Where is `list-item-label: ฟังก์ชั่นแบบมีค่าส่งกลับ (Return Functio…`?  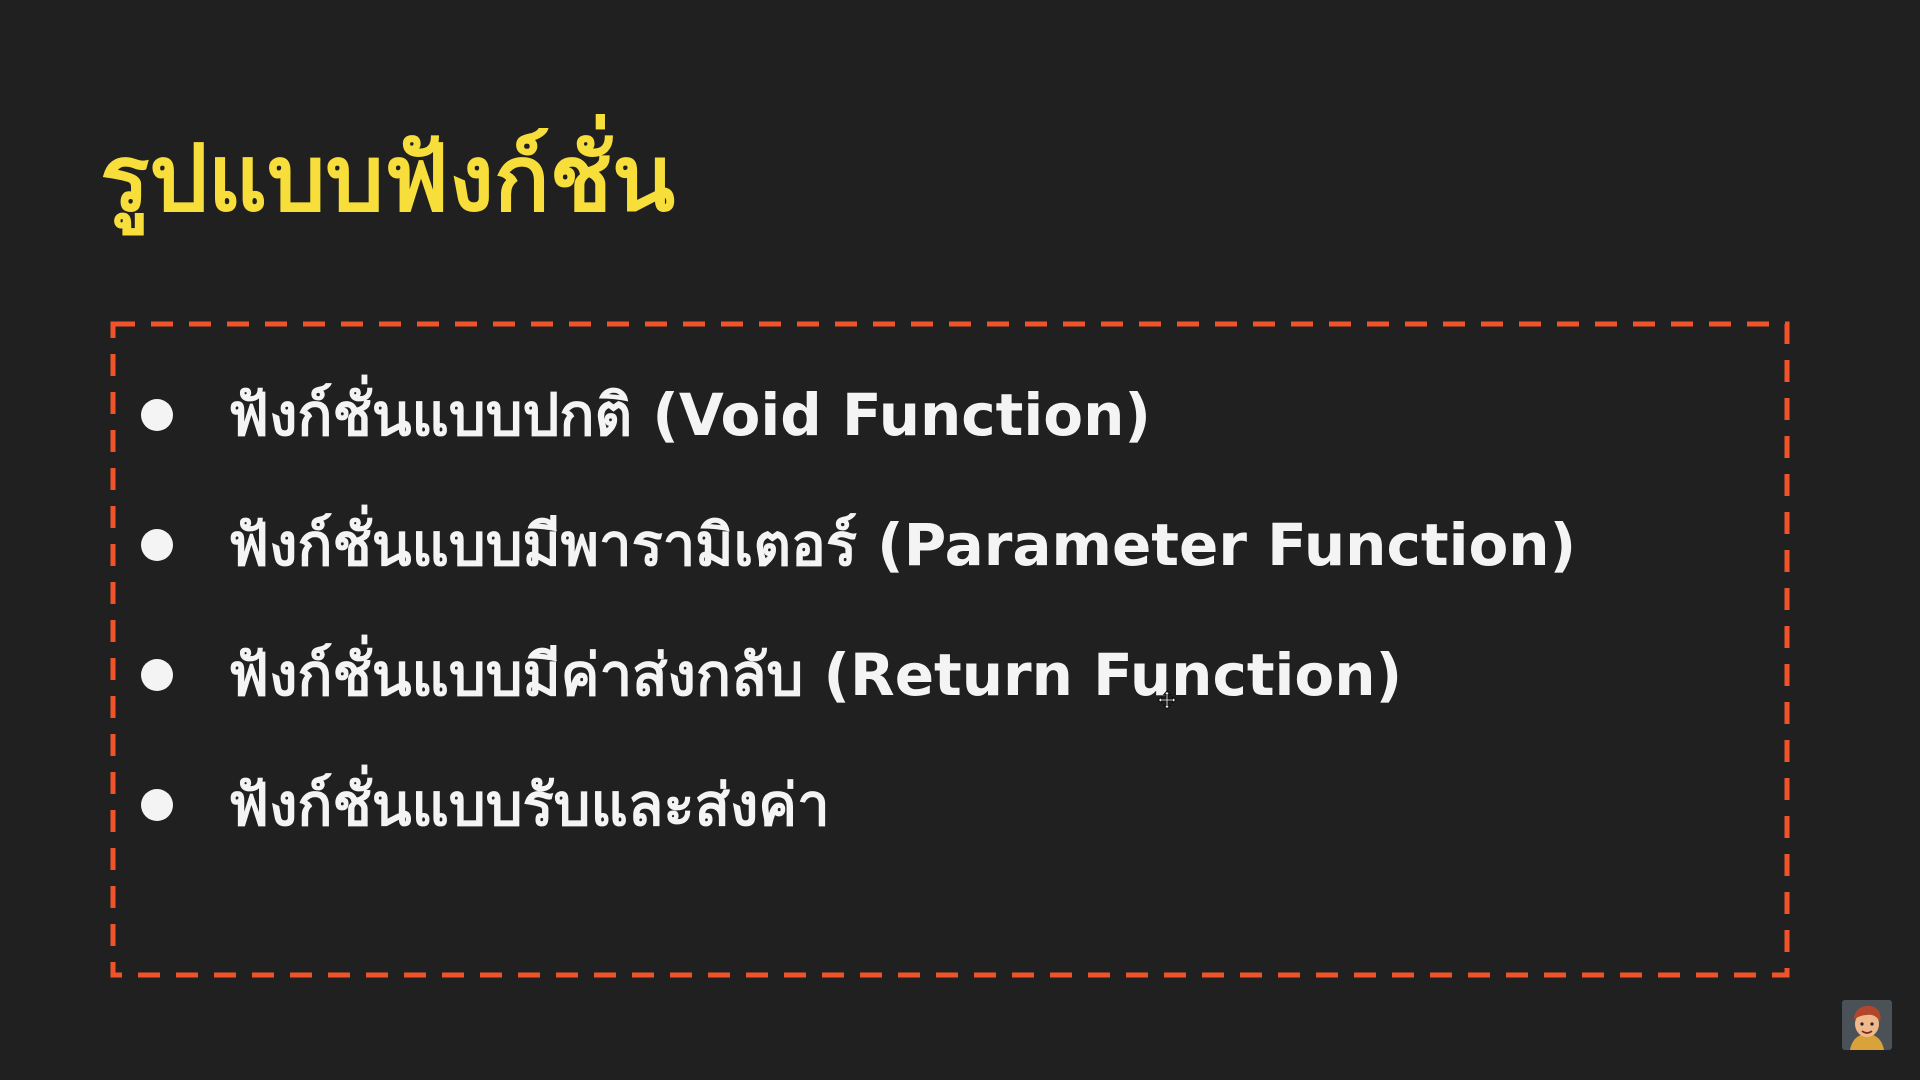 list-item-label: ฟังก์ชั่นแบบมีค่าส่งกลับ (Return Functio… is located at coordinates (815, 675).